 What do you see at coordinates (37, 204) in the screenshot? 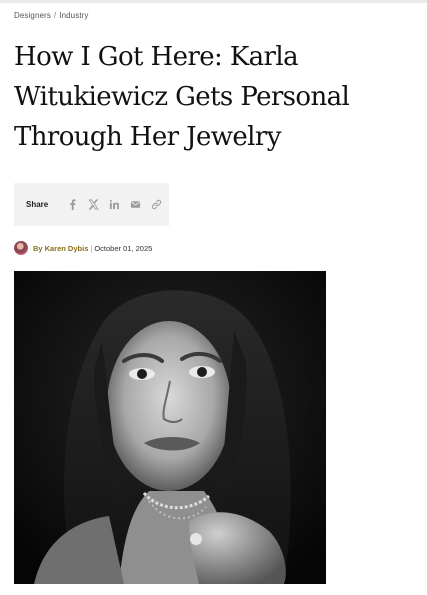
I see `share-label: Share` at bounding box center [37, 204].